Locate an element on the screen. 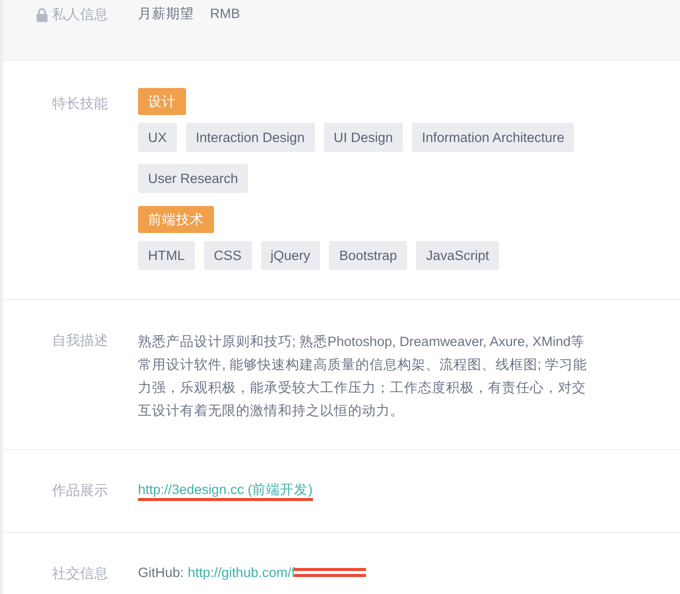 The image size is (680, 594). category-tag: 前端技术 is located at coordinates (176, 219).